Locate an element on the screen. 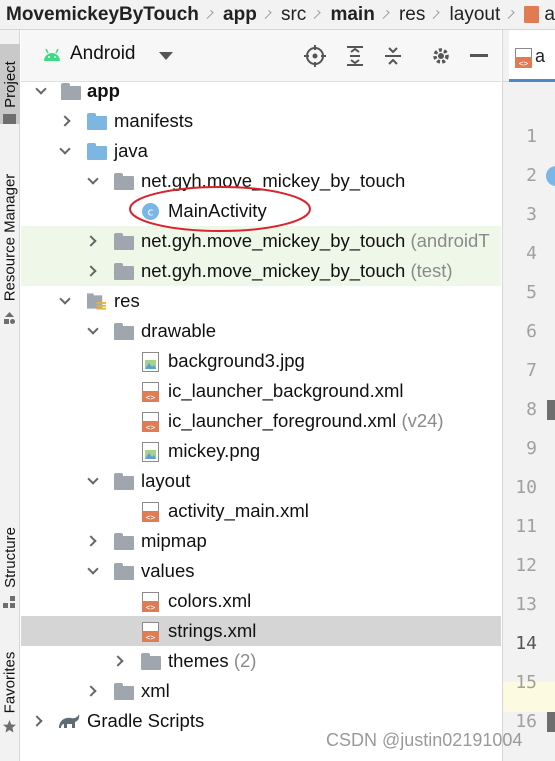 Image resolution: width=555 pixels, height=761 pixels. tree-label: app is located at coordinates (103, 90).